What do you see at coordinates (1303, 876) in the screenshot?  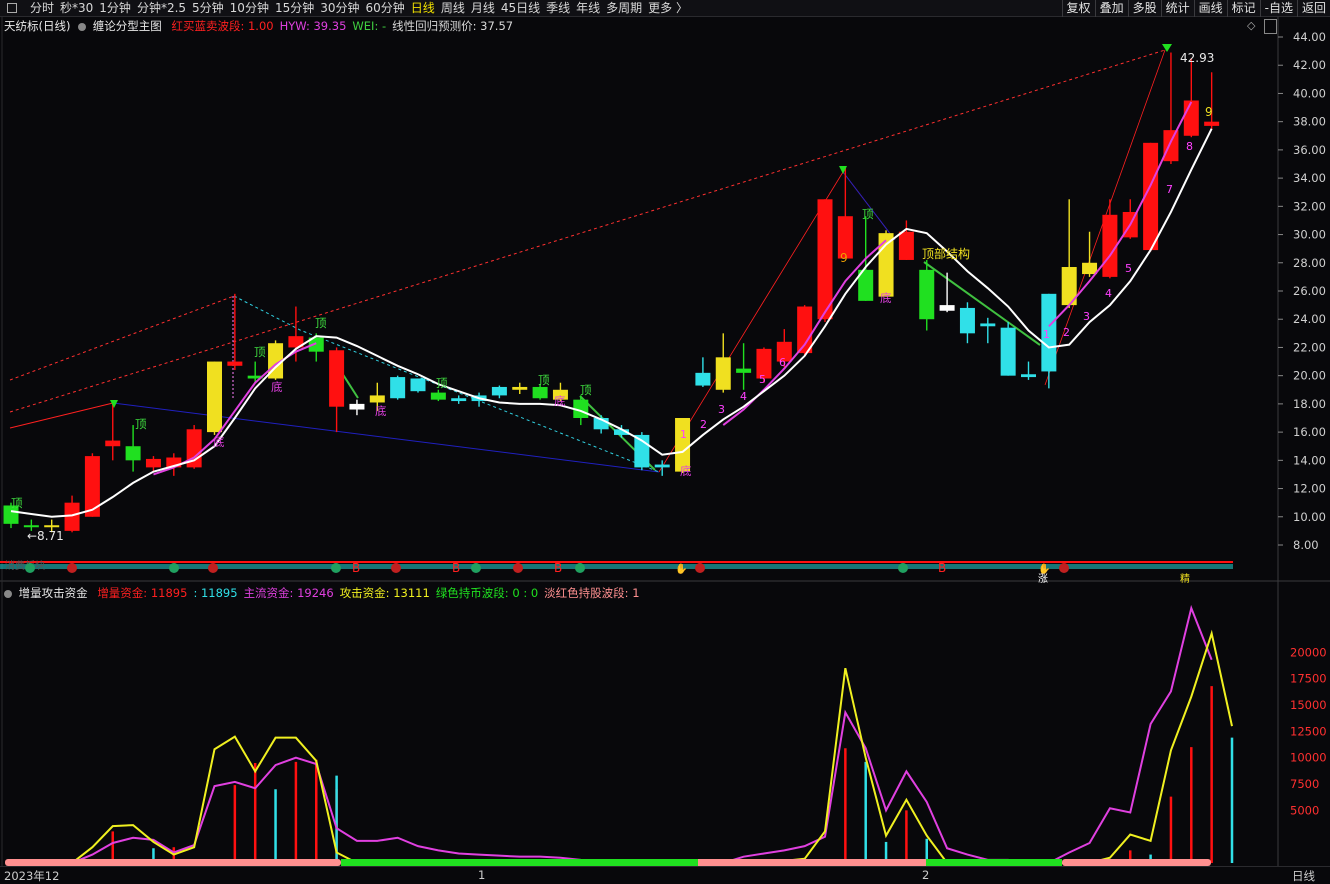 I see `period-label: 日线` at bounding box center [1303, 876].